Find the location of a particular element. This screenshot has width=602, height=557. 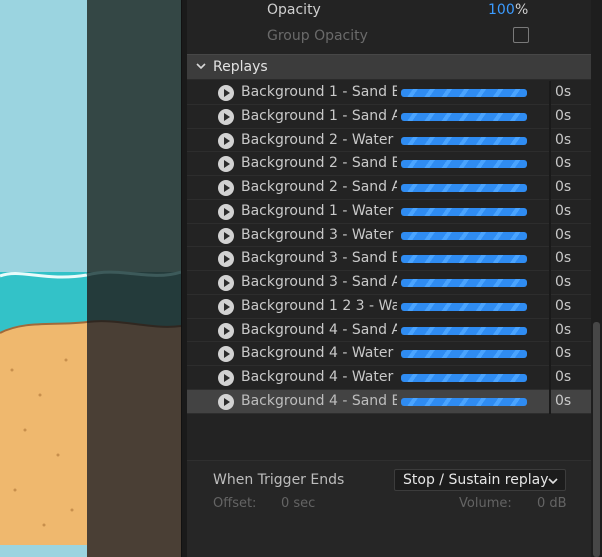

replay-row: Background 1 2 3 - Wate... 0s is located at coordinates (389, 306).